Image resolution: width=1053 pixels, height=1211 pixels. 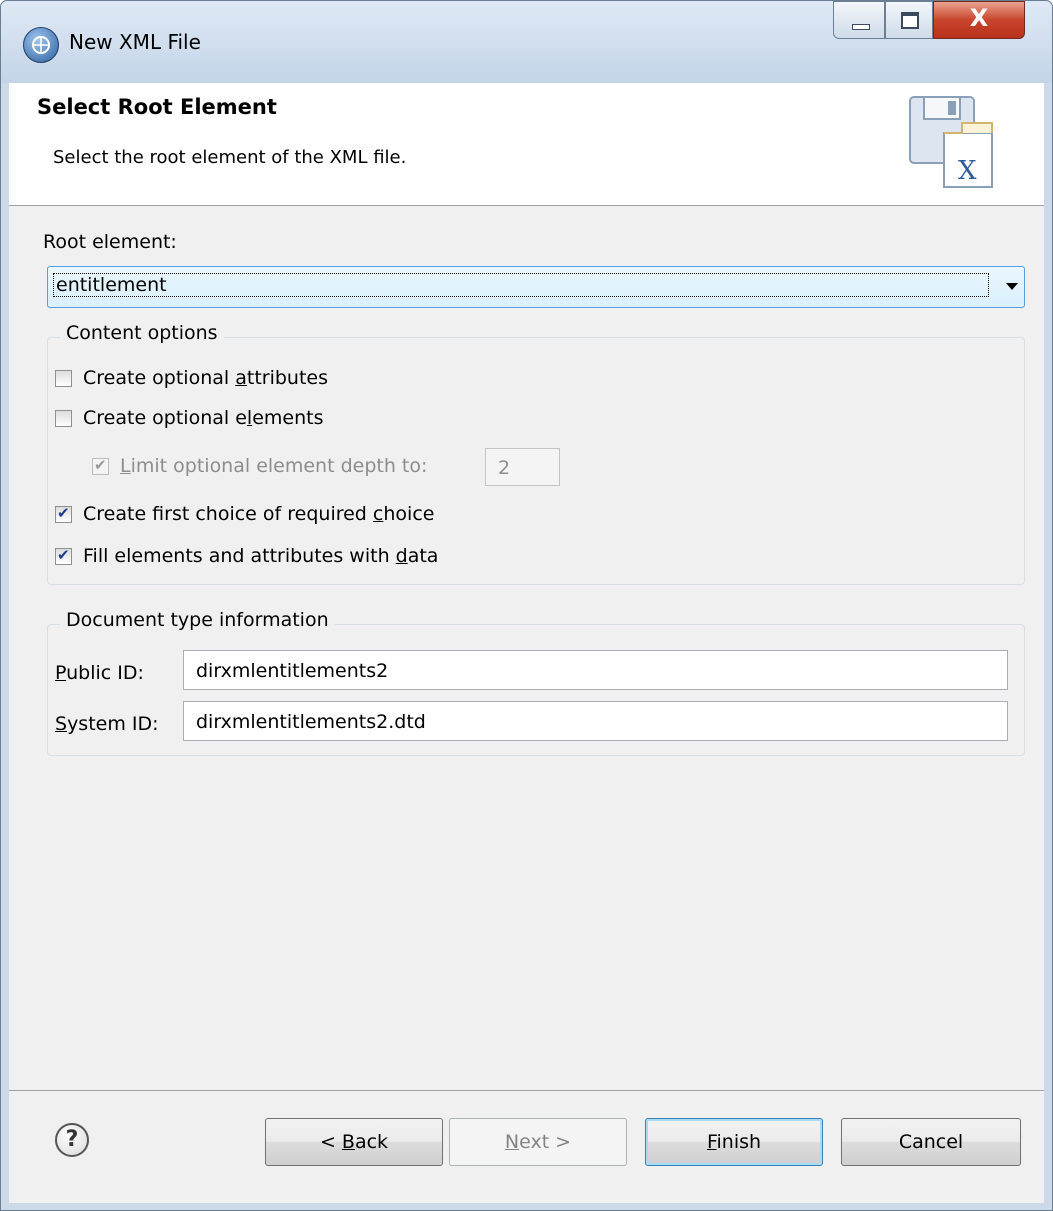 What do you see at coordinates (206, 378) in the screenshot?
I see `checkbox-label: Create optional attributes` at bounding box center [206, 378].